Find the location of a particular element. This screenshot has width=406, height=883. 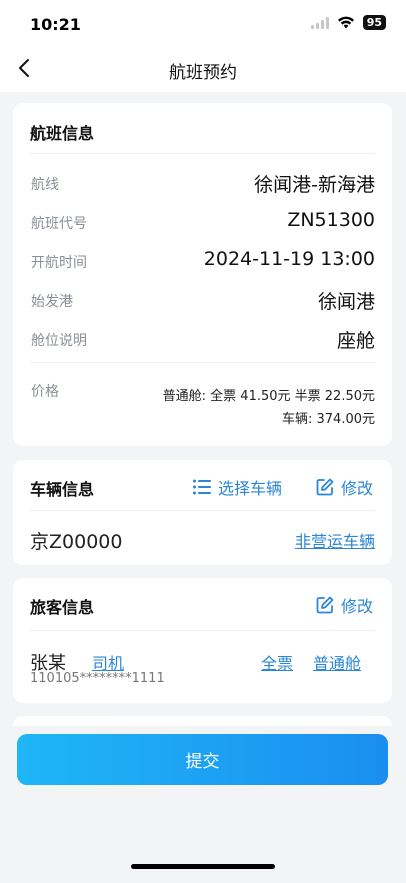

departure-time-label: 开航时间 is located at coordinates (59, 263).